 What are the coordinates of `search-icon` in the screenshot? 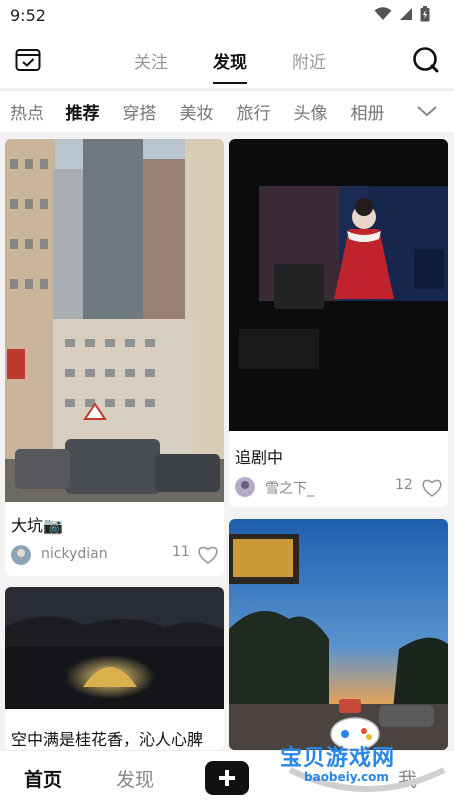 It's located at (426, 60).